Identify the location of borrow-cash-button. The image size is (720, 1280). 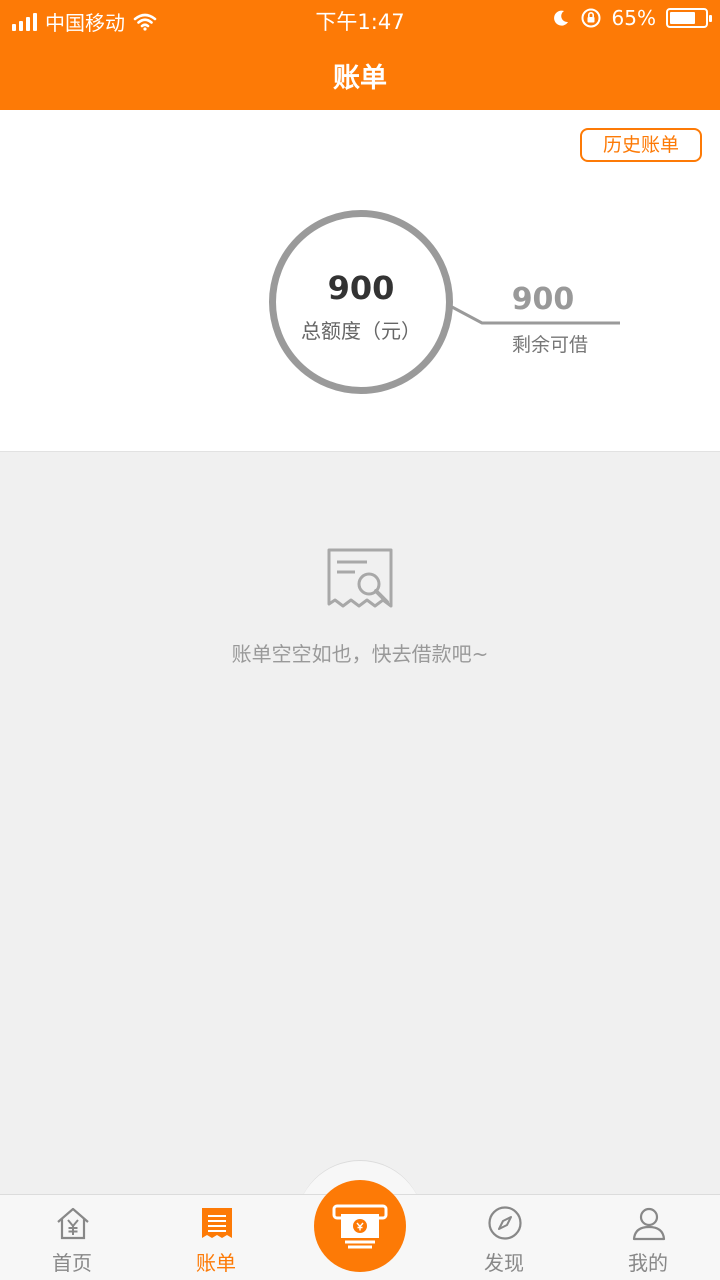
(360, 1226).